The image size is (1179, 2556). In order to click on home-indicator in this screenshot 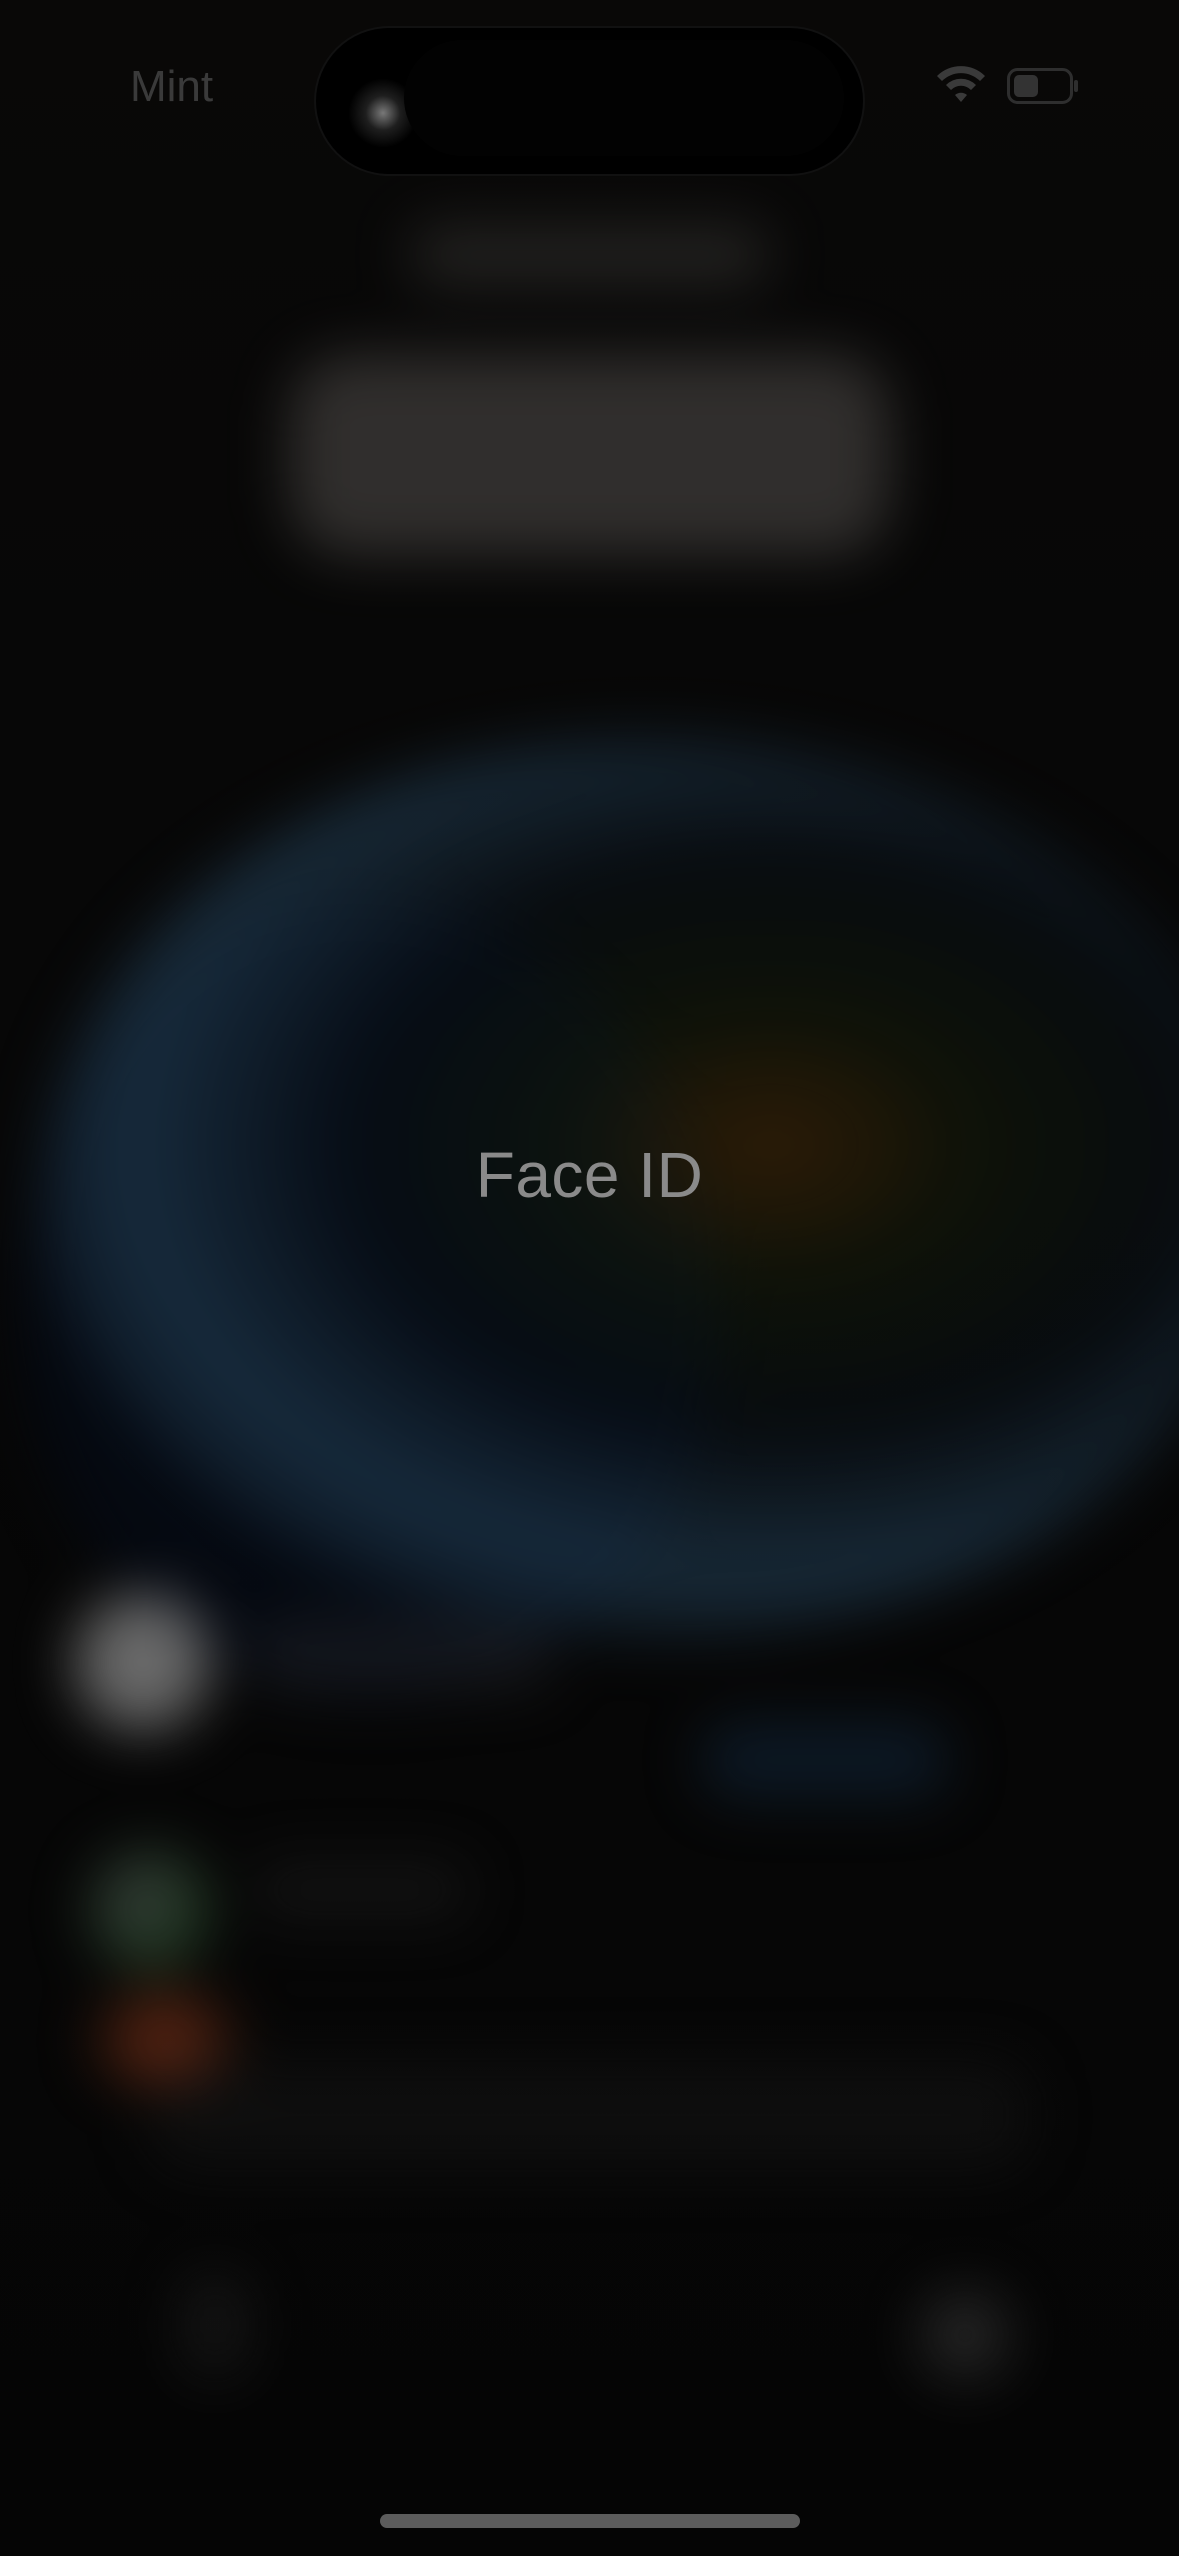, I will do `click(590, 2521)`.